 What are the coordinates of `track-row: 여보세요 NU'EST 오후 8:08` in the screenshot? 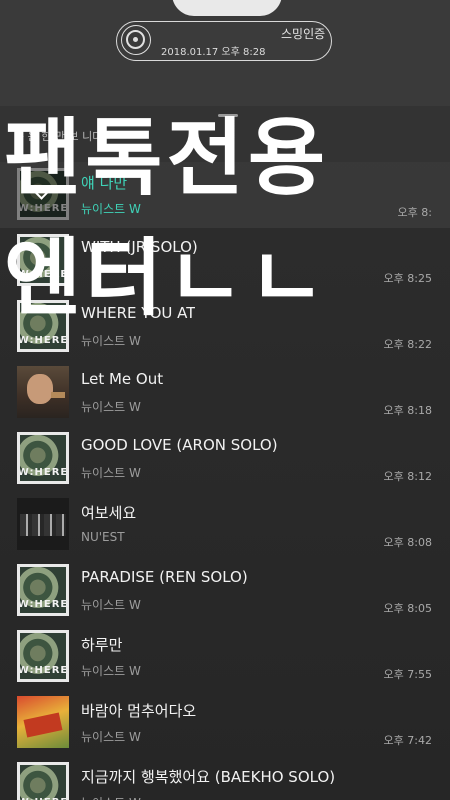 It's located at (225, 525).